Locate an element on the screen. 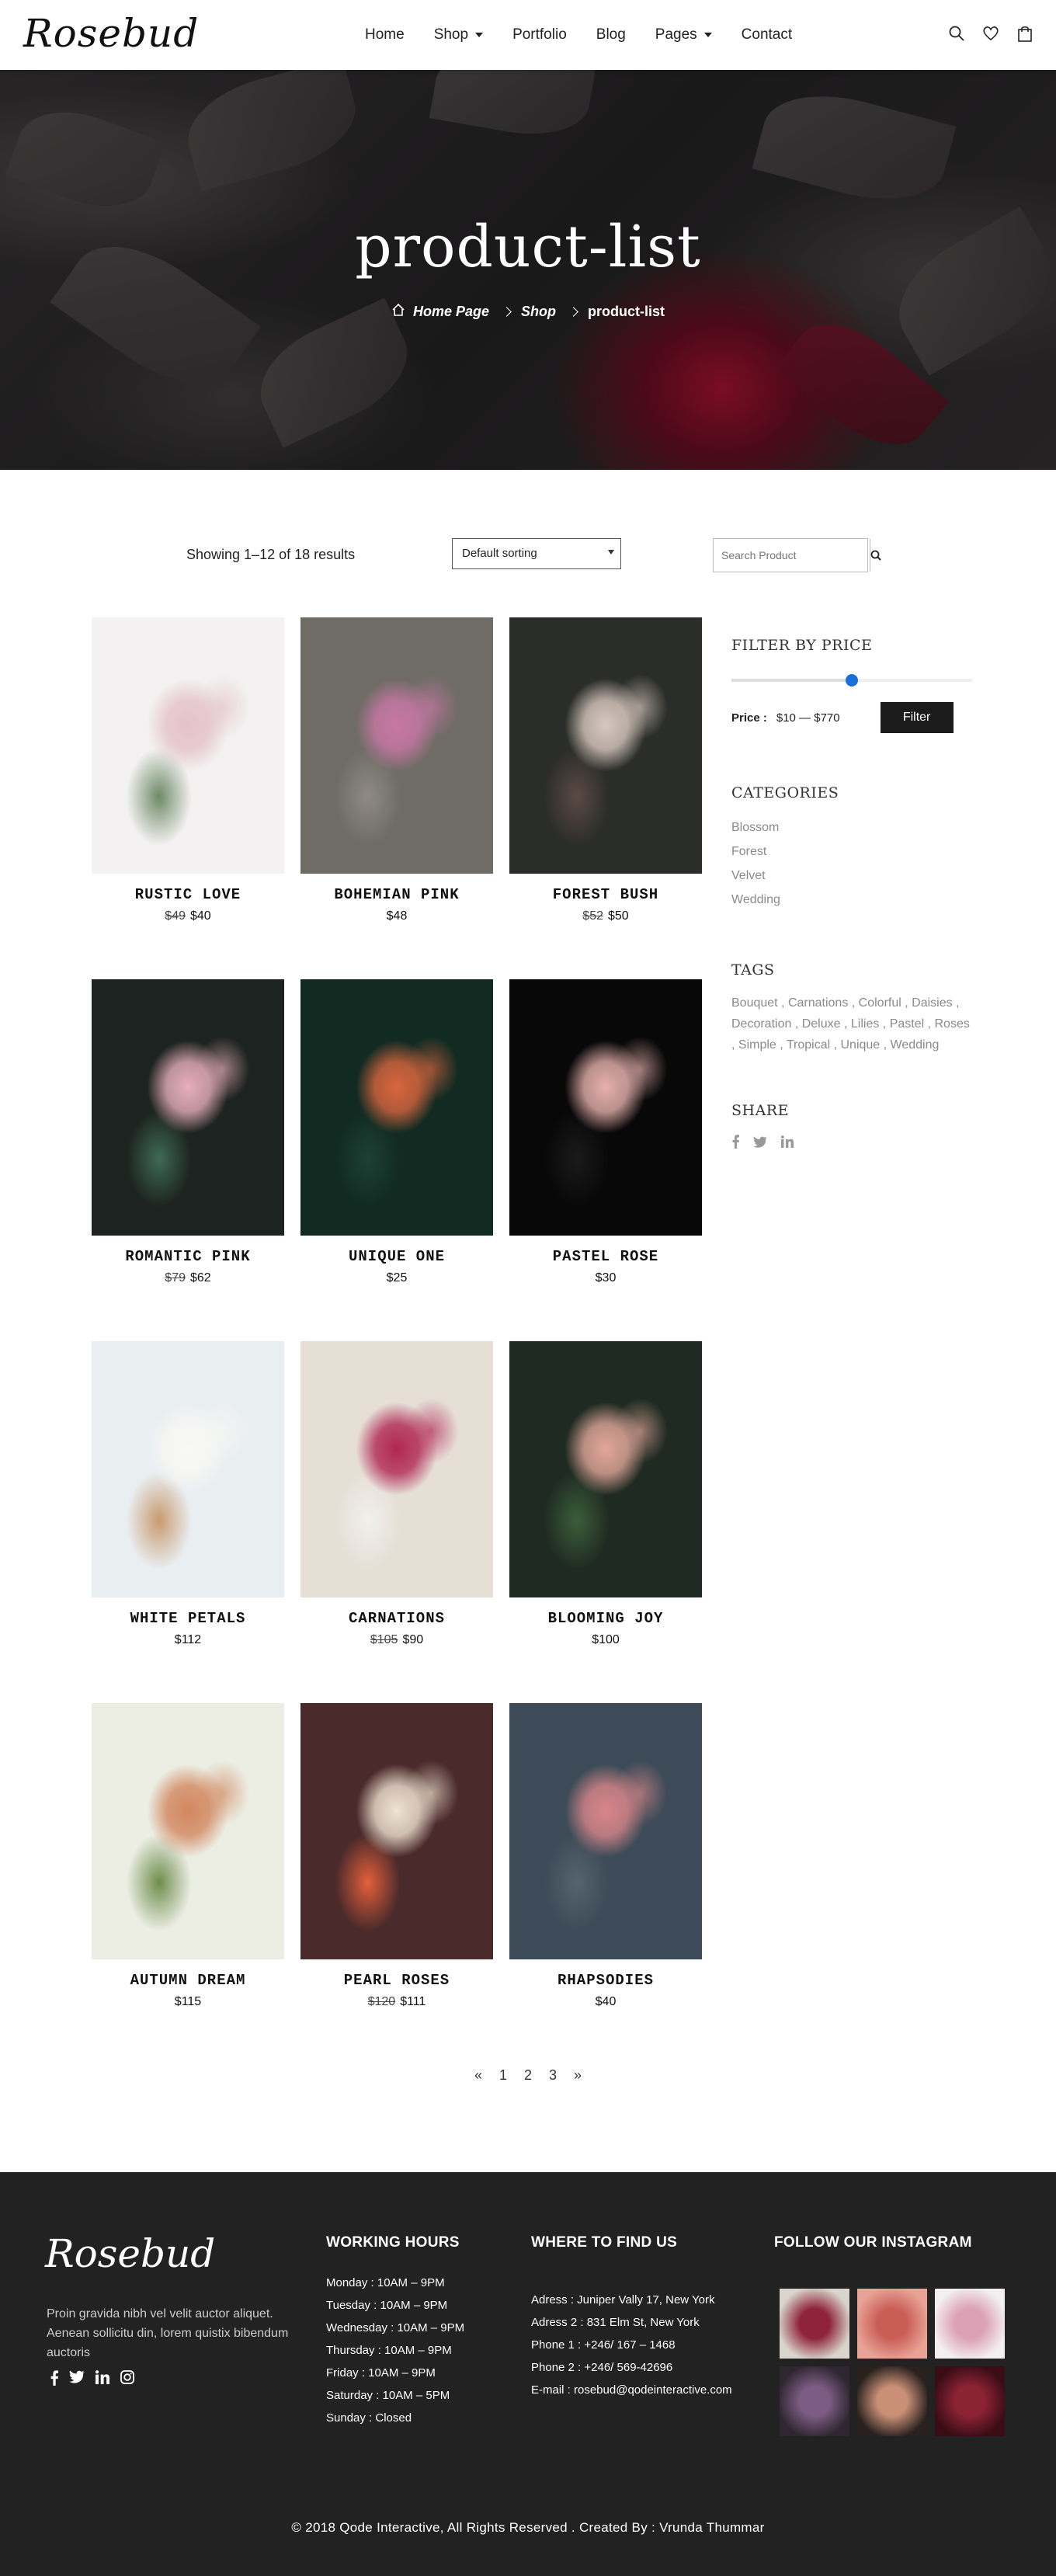 The width and height of the screenshot is (1056, 2576). product-name: BLOOMING JOY is located at coordinates (605, 1618).